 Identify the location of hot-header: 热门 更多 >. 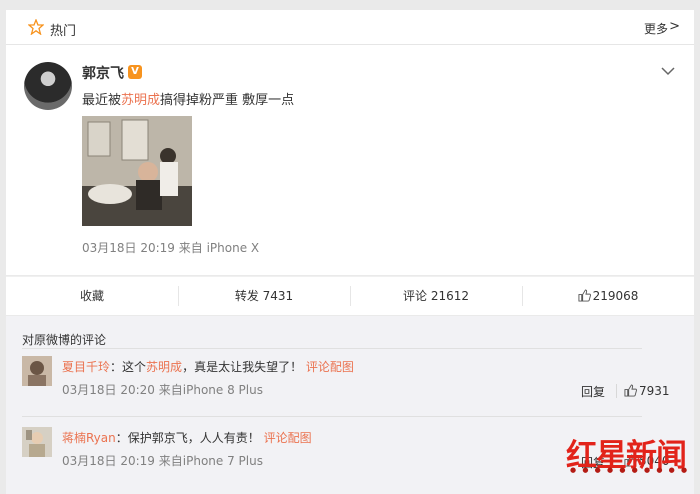
(350, 27).